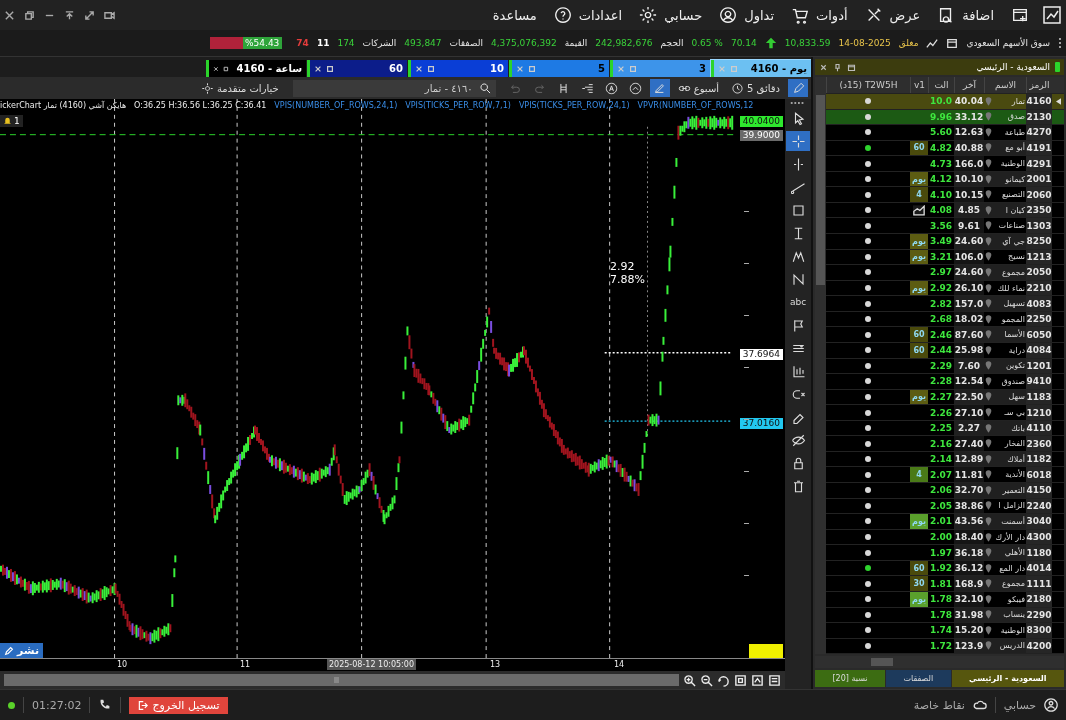 Image resolution: width=1066 pixels, height=720 pixels. I want to click on chart-tab-label: 3, so click(702, 68).